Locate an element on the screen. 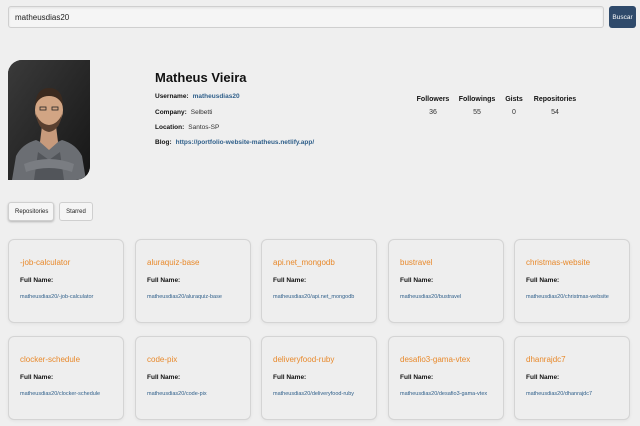 This screenshot has width=640, height=426. stat-followings: Followings 55 is located at coordinates (477, 106).